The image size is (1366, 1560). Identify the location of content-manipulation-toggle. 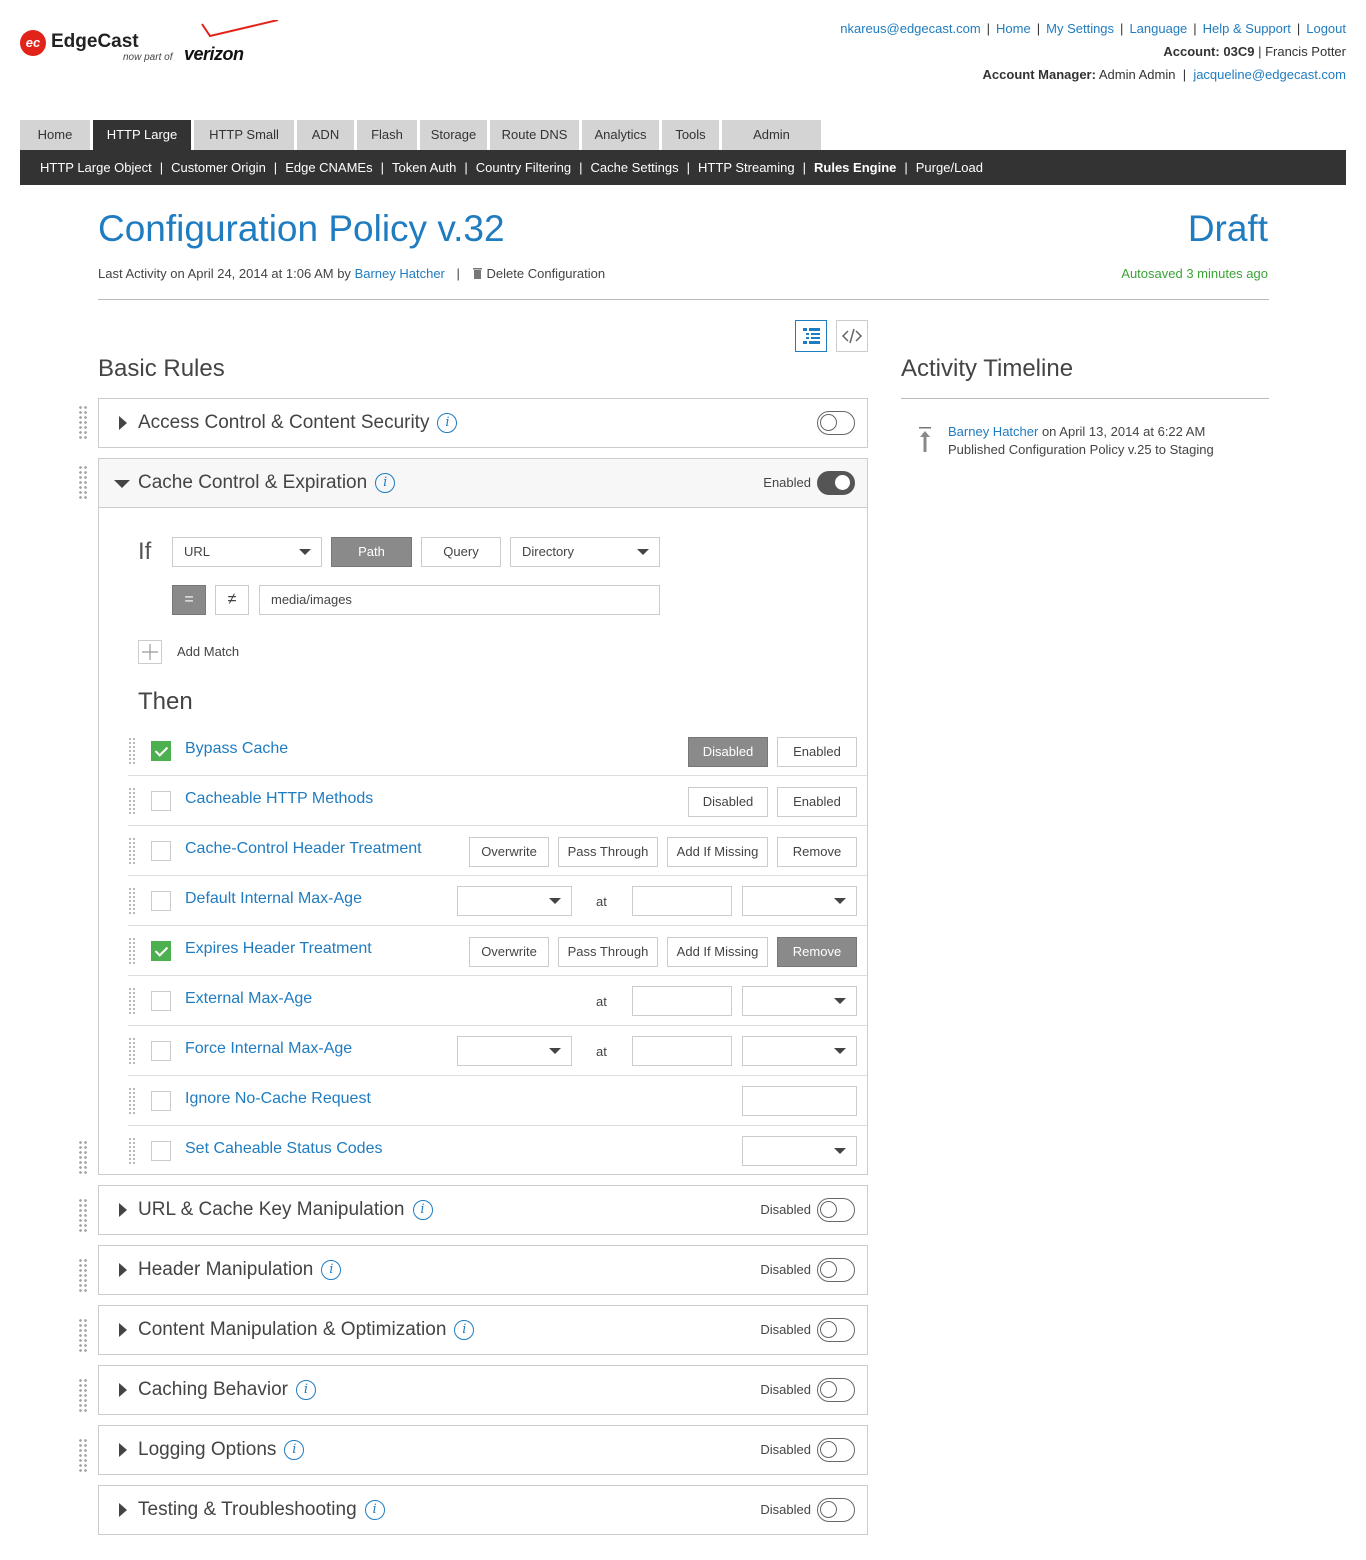
(836, 1330).